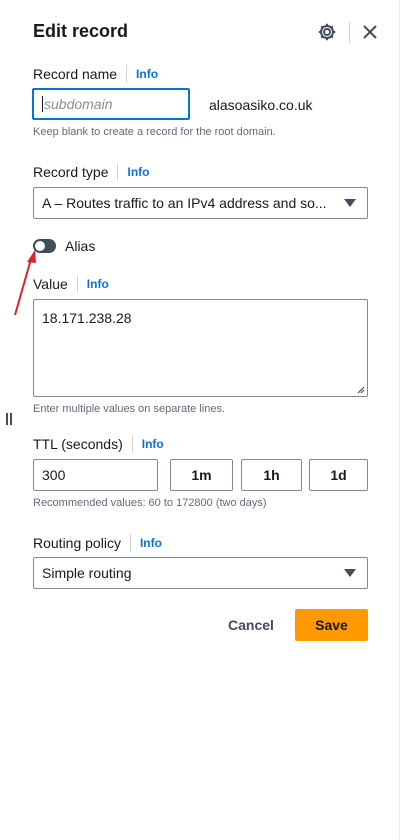 The height and width of the screenshot is (840, 400). I want to click on save-button: Save, so click(331, 625).